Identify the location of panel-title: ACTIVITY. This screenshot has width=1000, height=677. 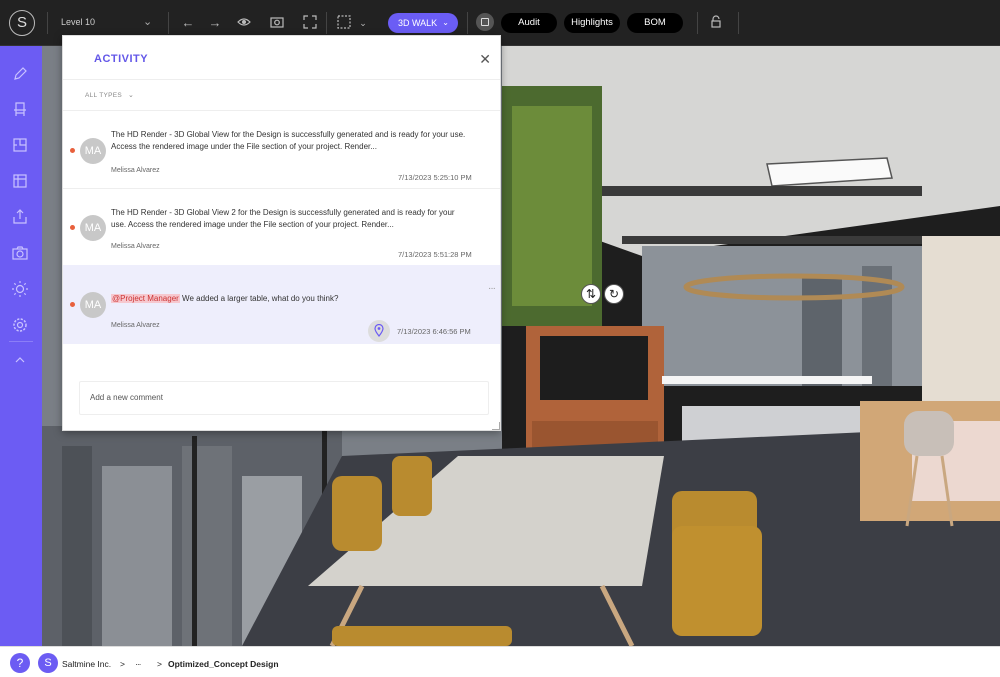
(121, 59).